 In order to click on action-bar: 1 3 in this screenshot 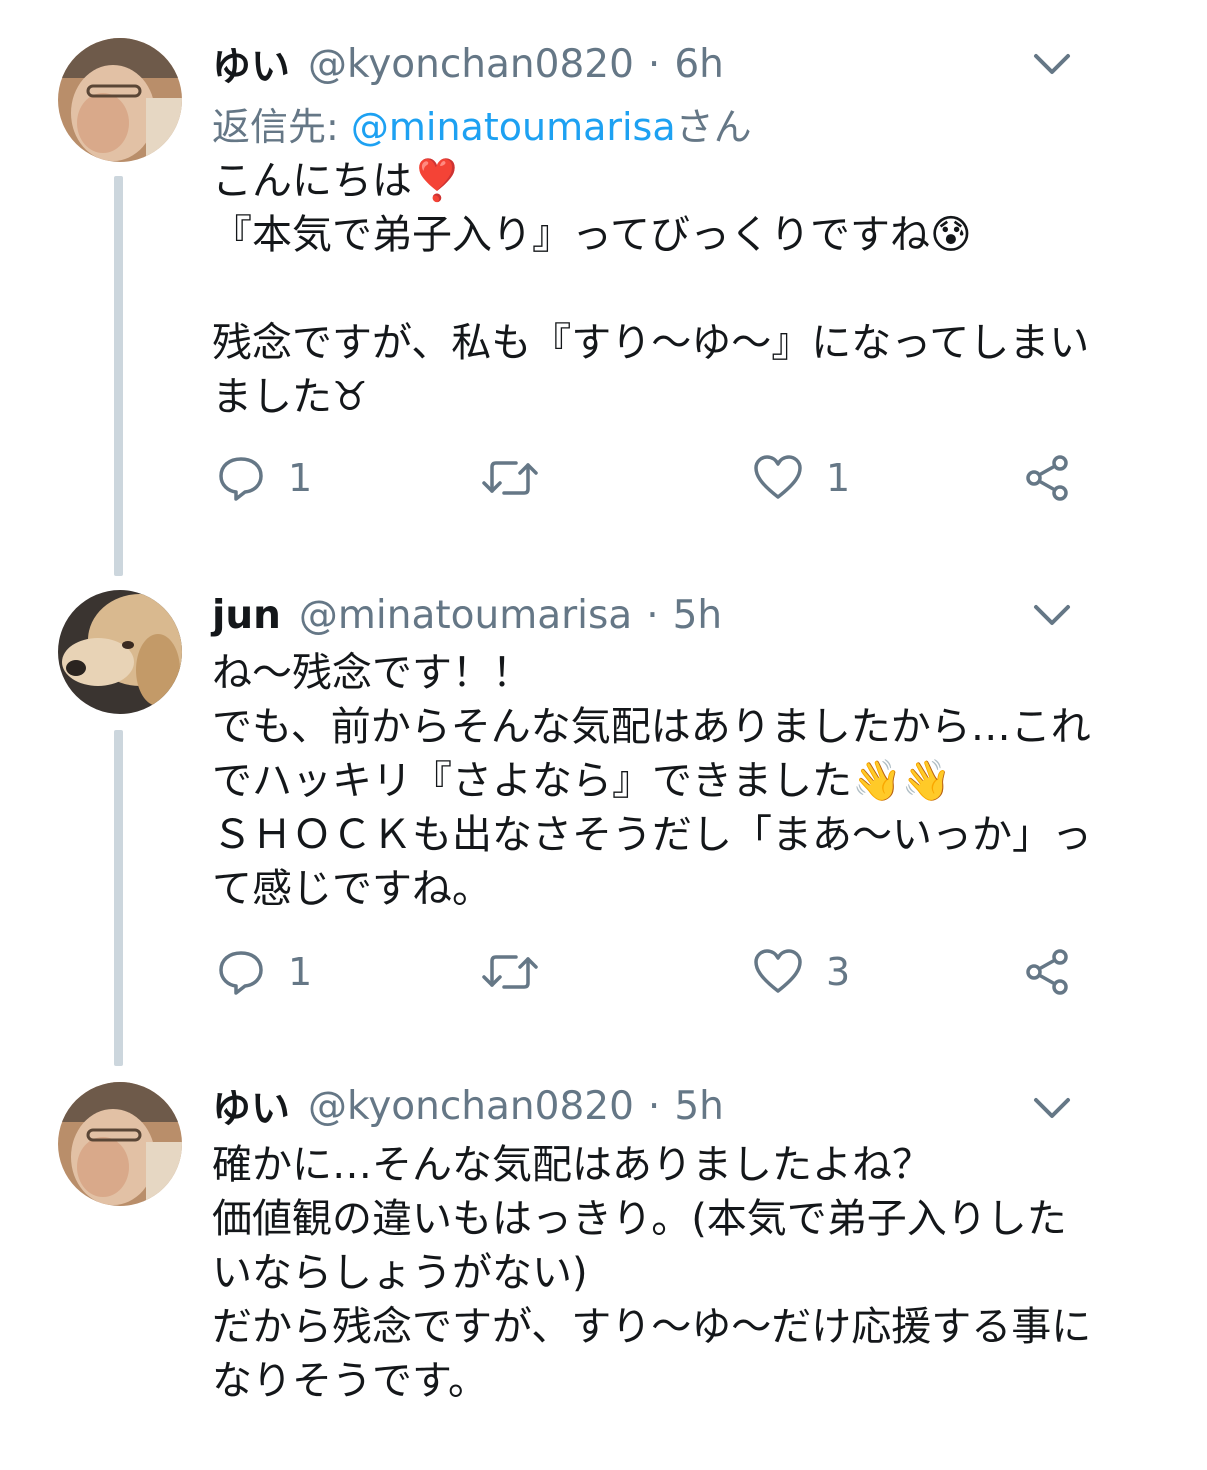, I will do `click(652, 972)`.